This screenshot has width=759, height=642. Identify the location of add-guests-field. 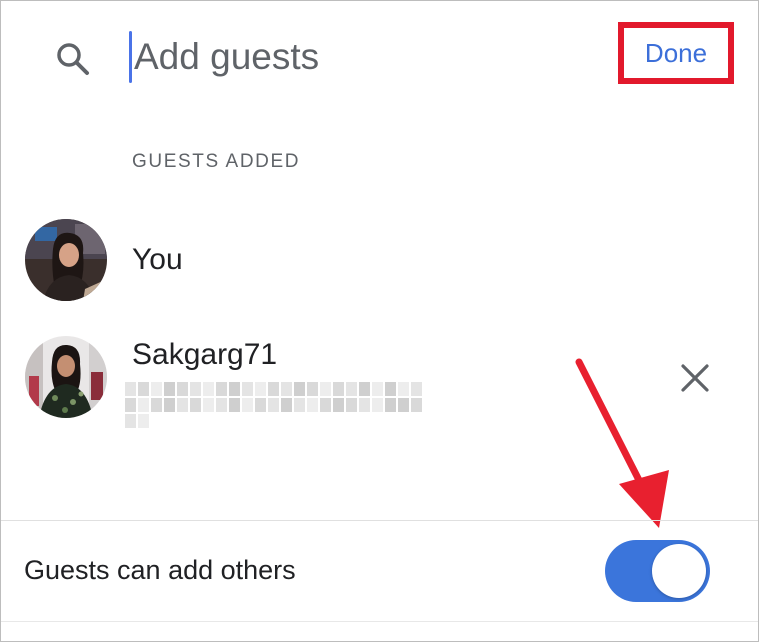
(349, 57).